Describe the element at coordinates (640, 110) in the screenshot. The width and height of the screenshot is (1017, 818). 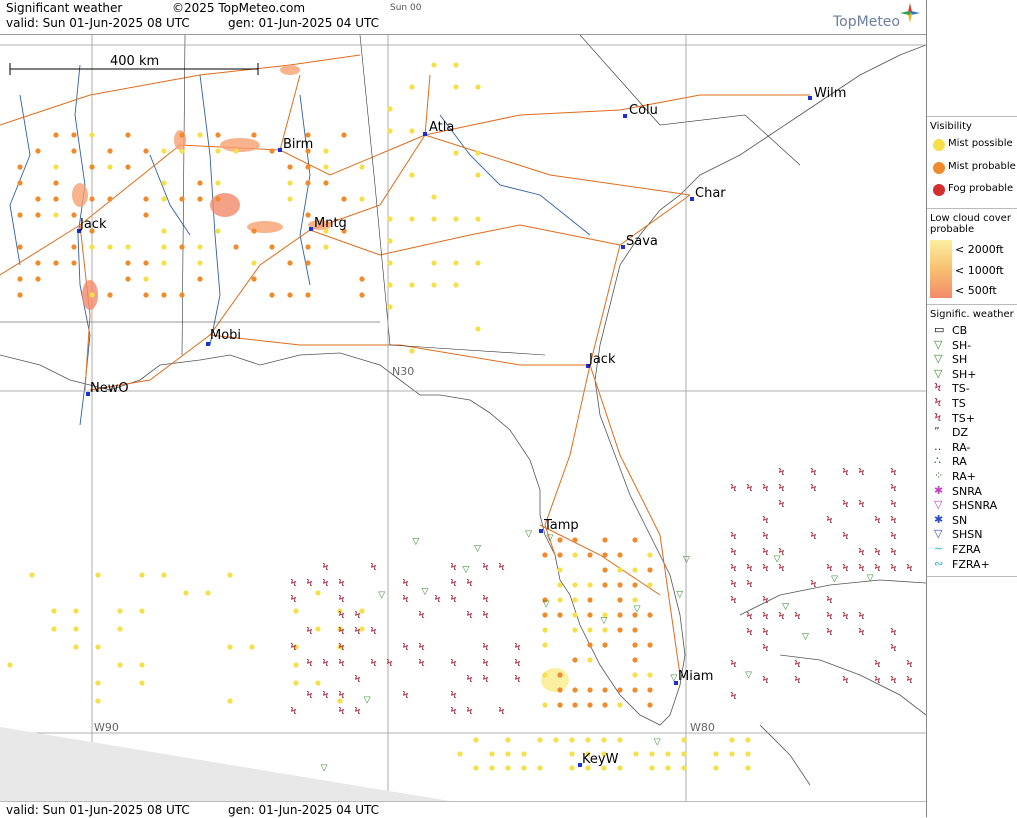
I see `city-colu: Colu` at that location.